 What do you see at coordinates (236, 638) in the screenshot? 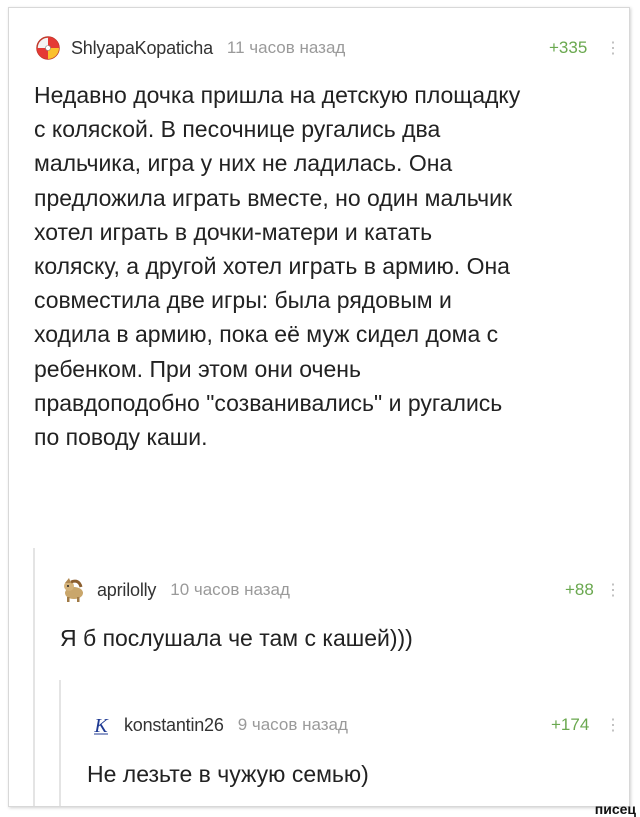
I see `comment-2-line: Я б послушала че там с кашей)))` at bounding box center [236, 638].